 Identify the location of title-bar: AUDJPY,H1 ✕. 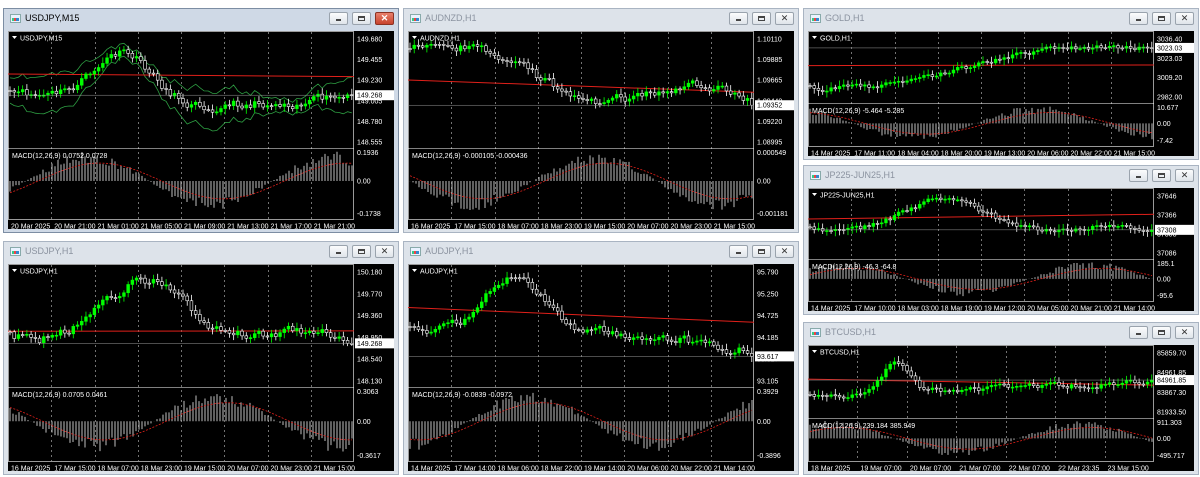
(601, 252).